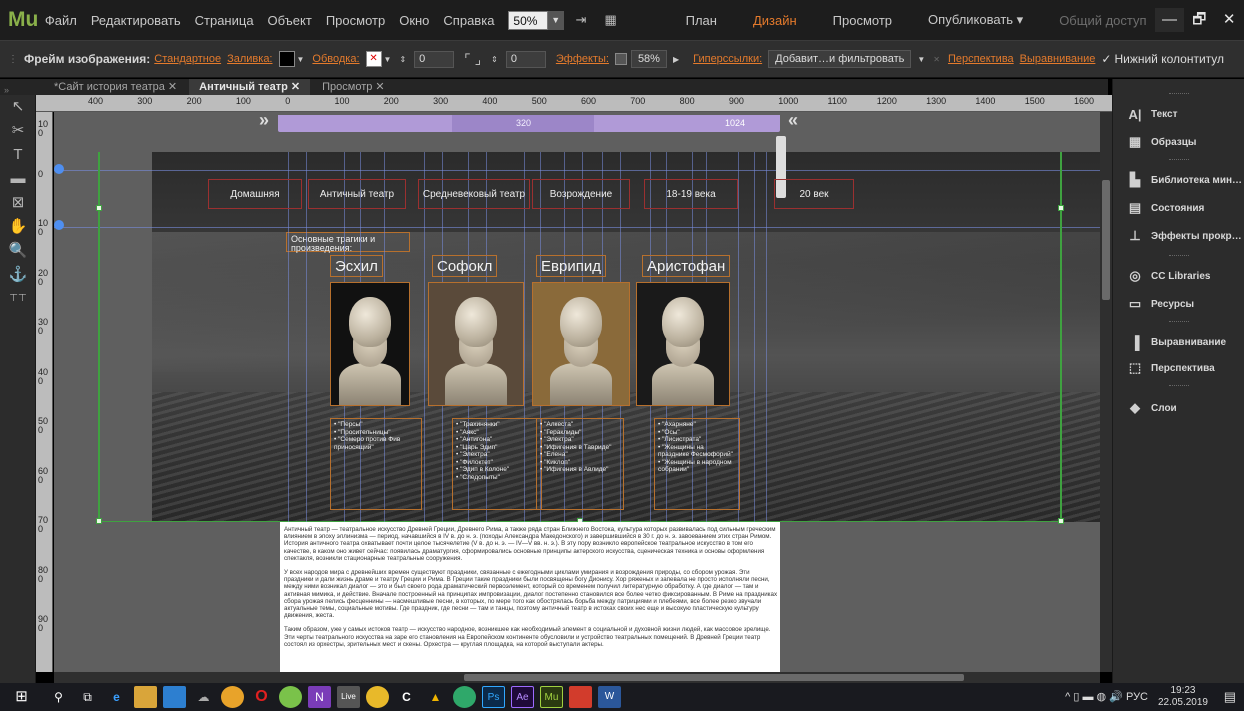  I want to click on system-tray: ^ ▯ ▬ ◍ 🔊 РУС, so click(1106, 696).